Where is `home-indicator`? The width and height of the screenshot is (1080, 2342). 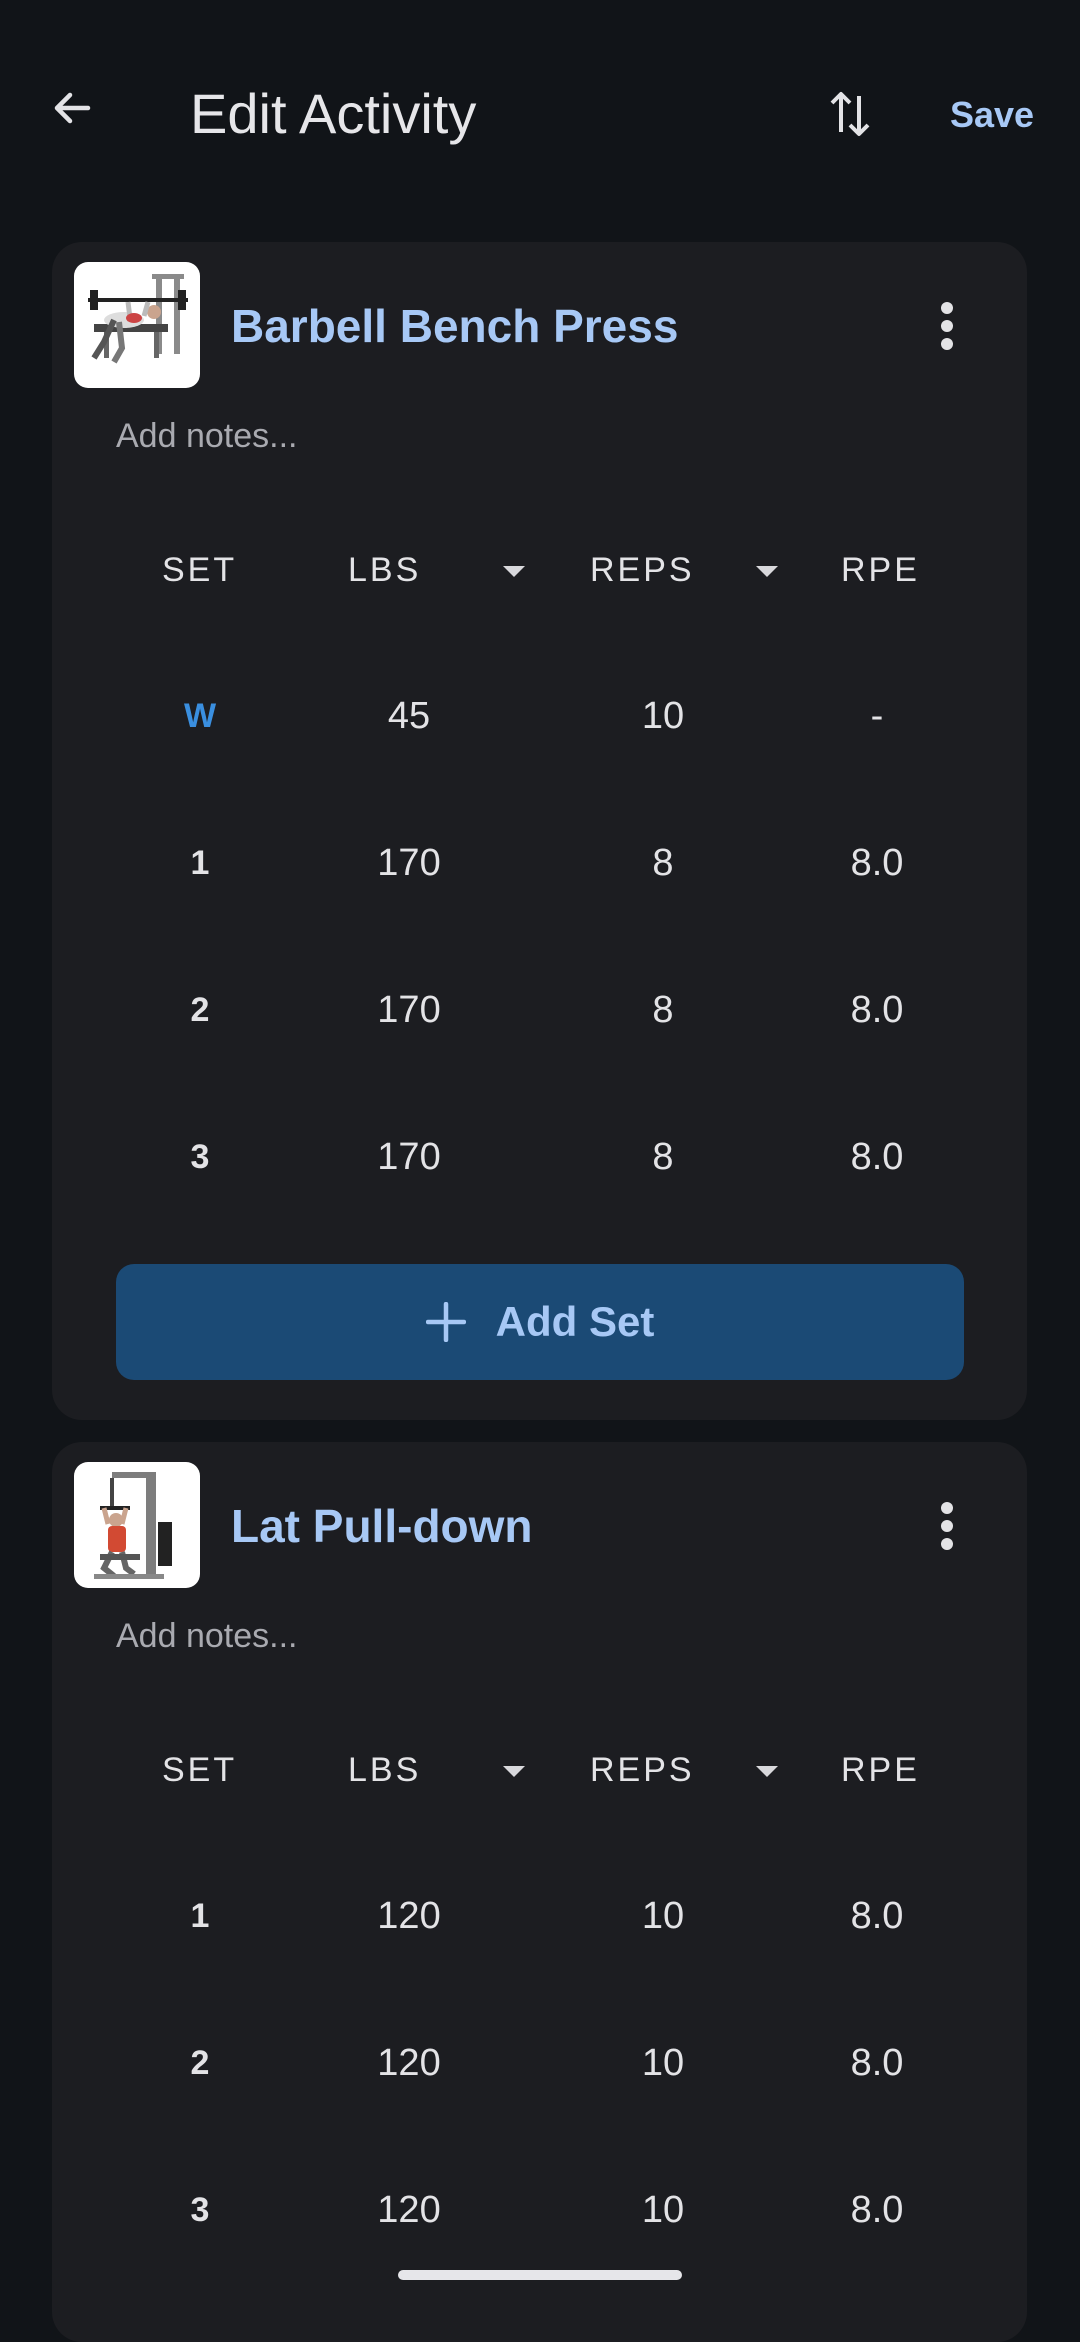 home-indicator is located at coordinates (540, 2275).